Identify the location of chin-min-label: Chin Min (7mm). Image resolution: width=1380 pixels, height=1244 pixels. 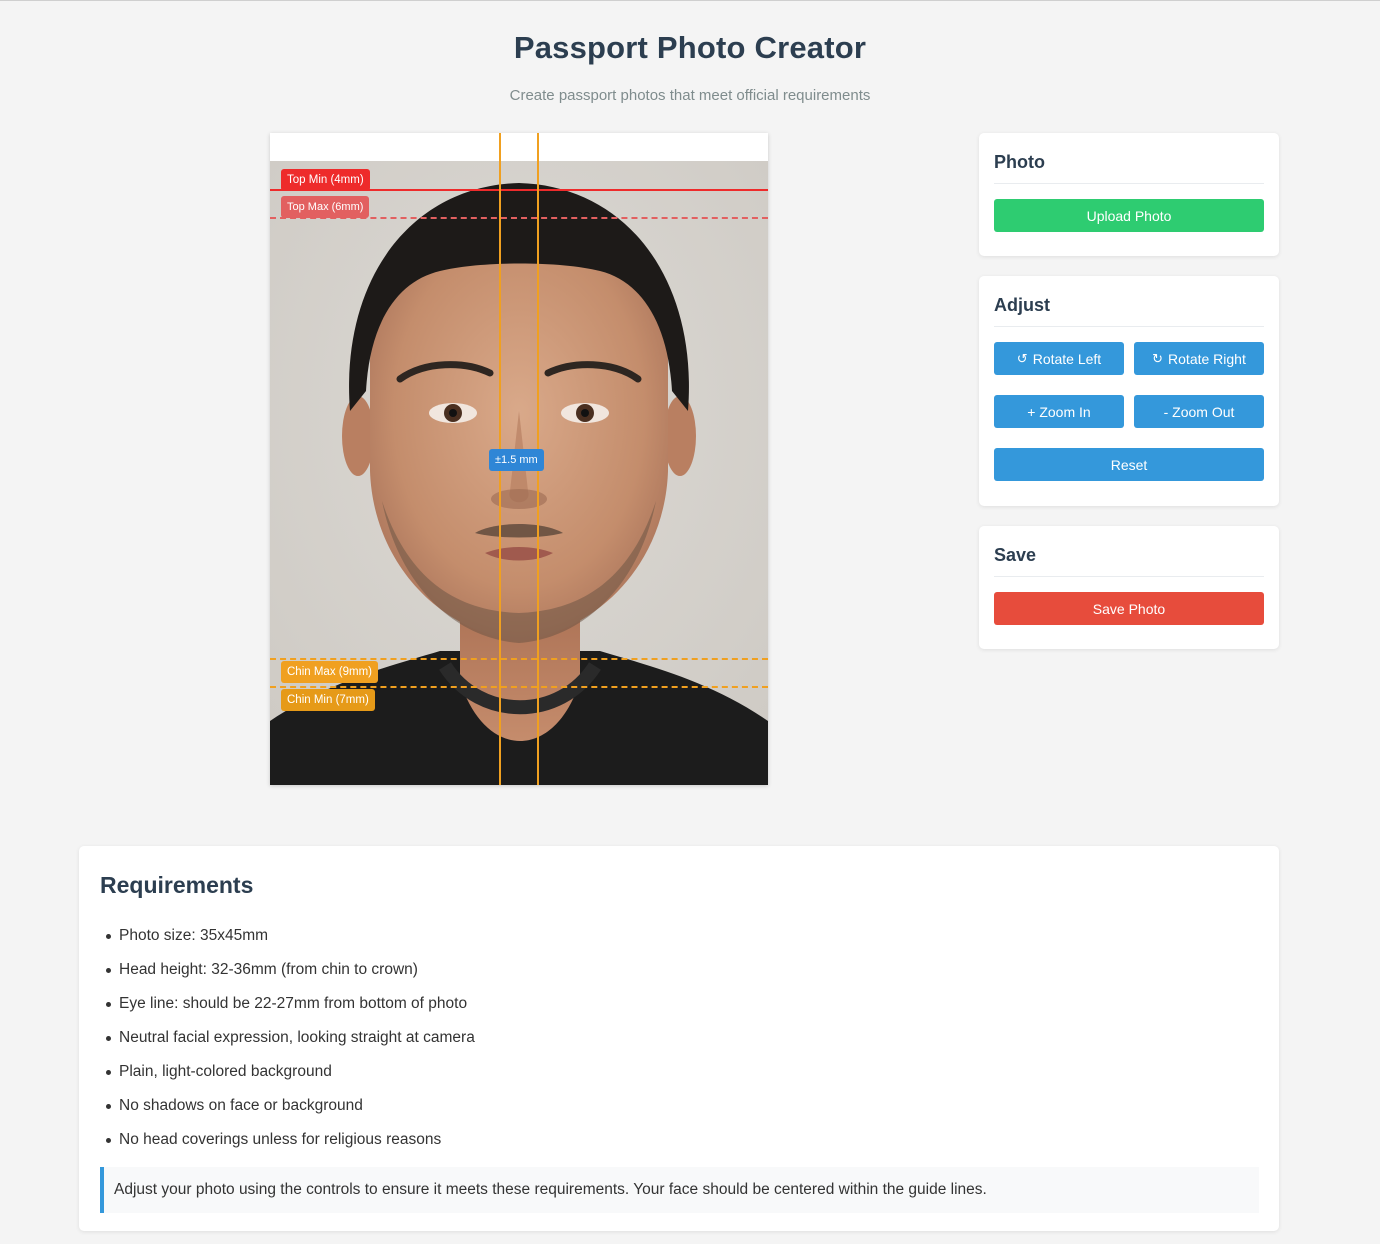
(328, 700).